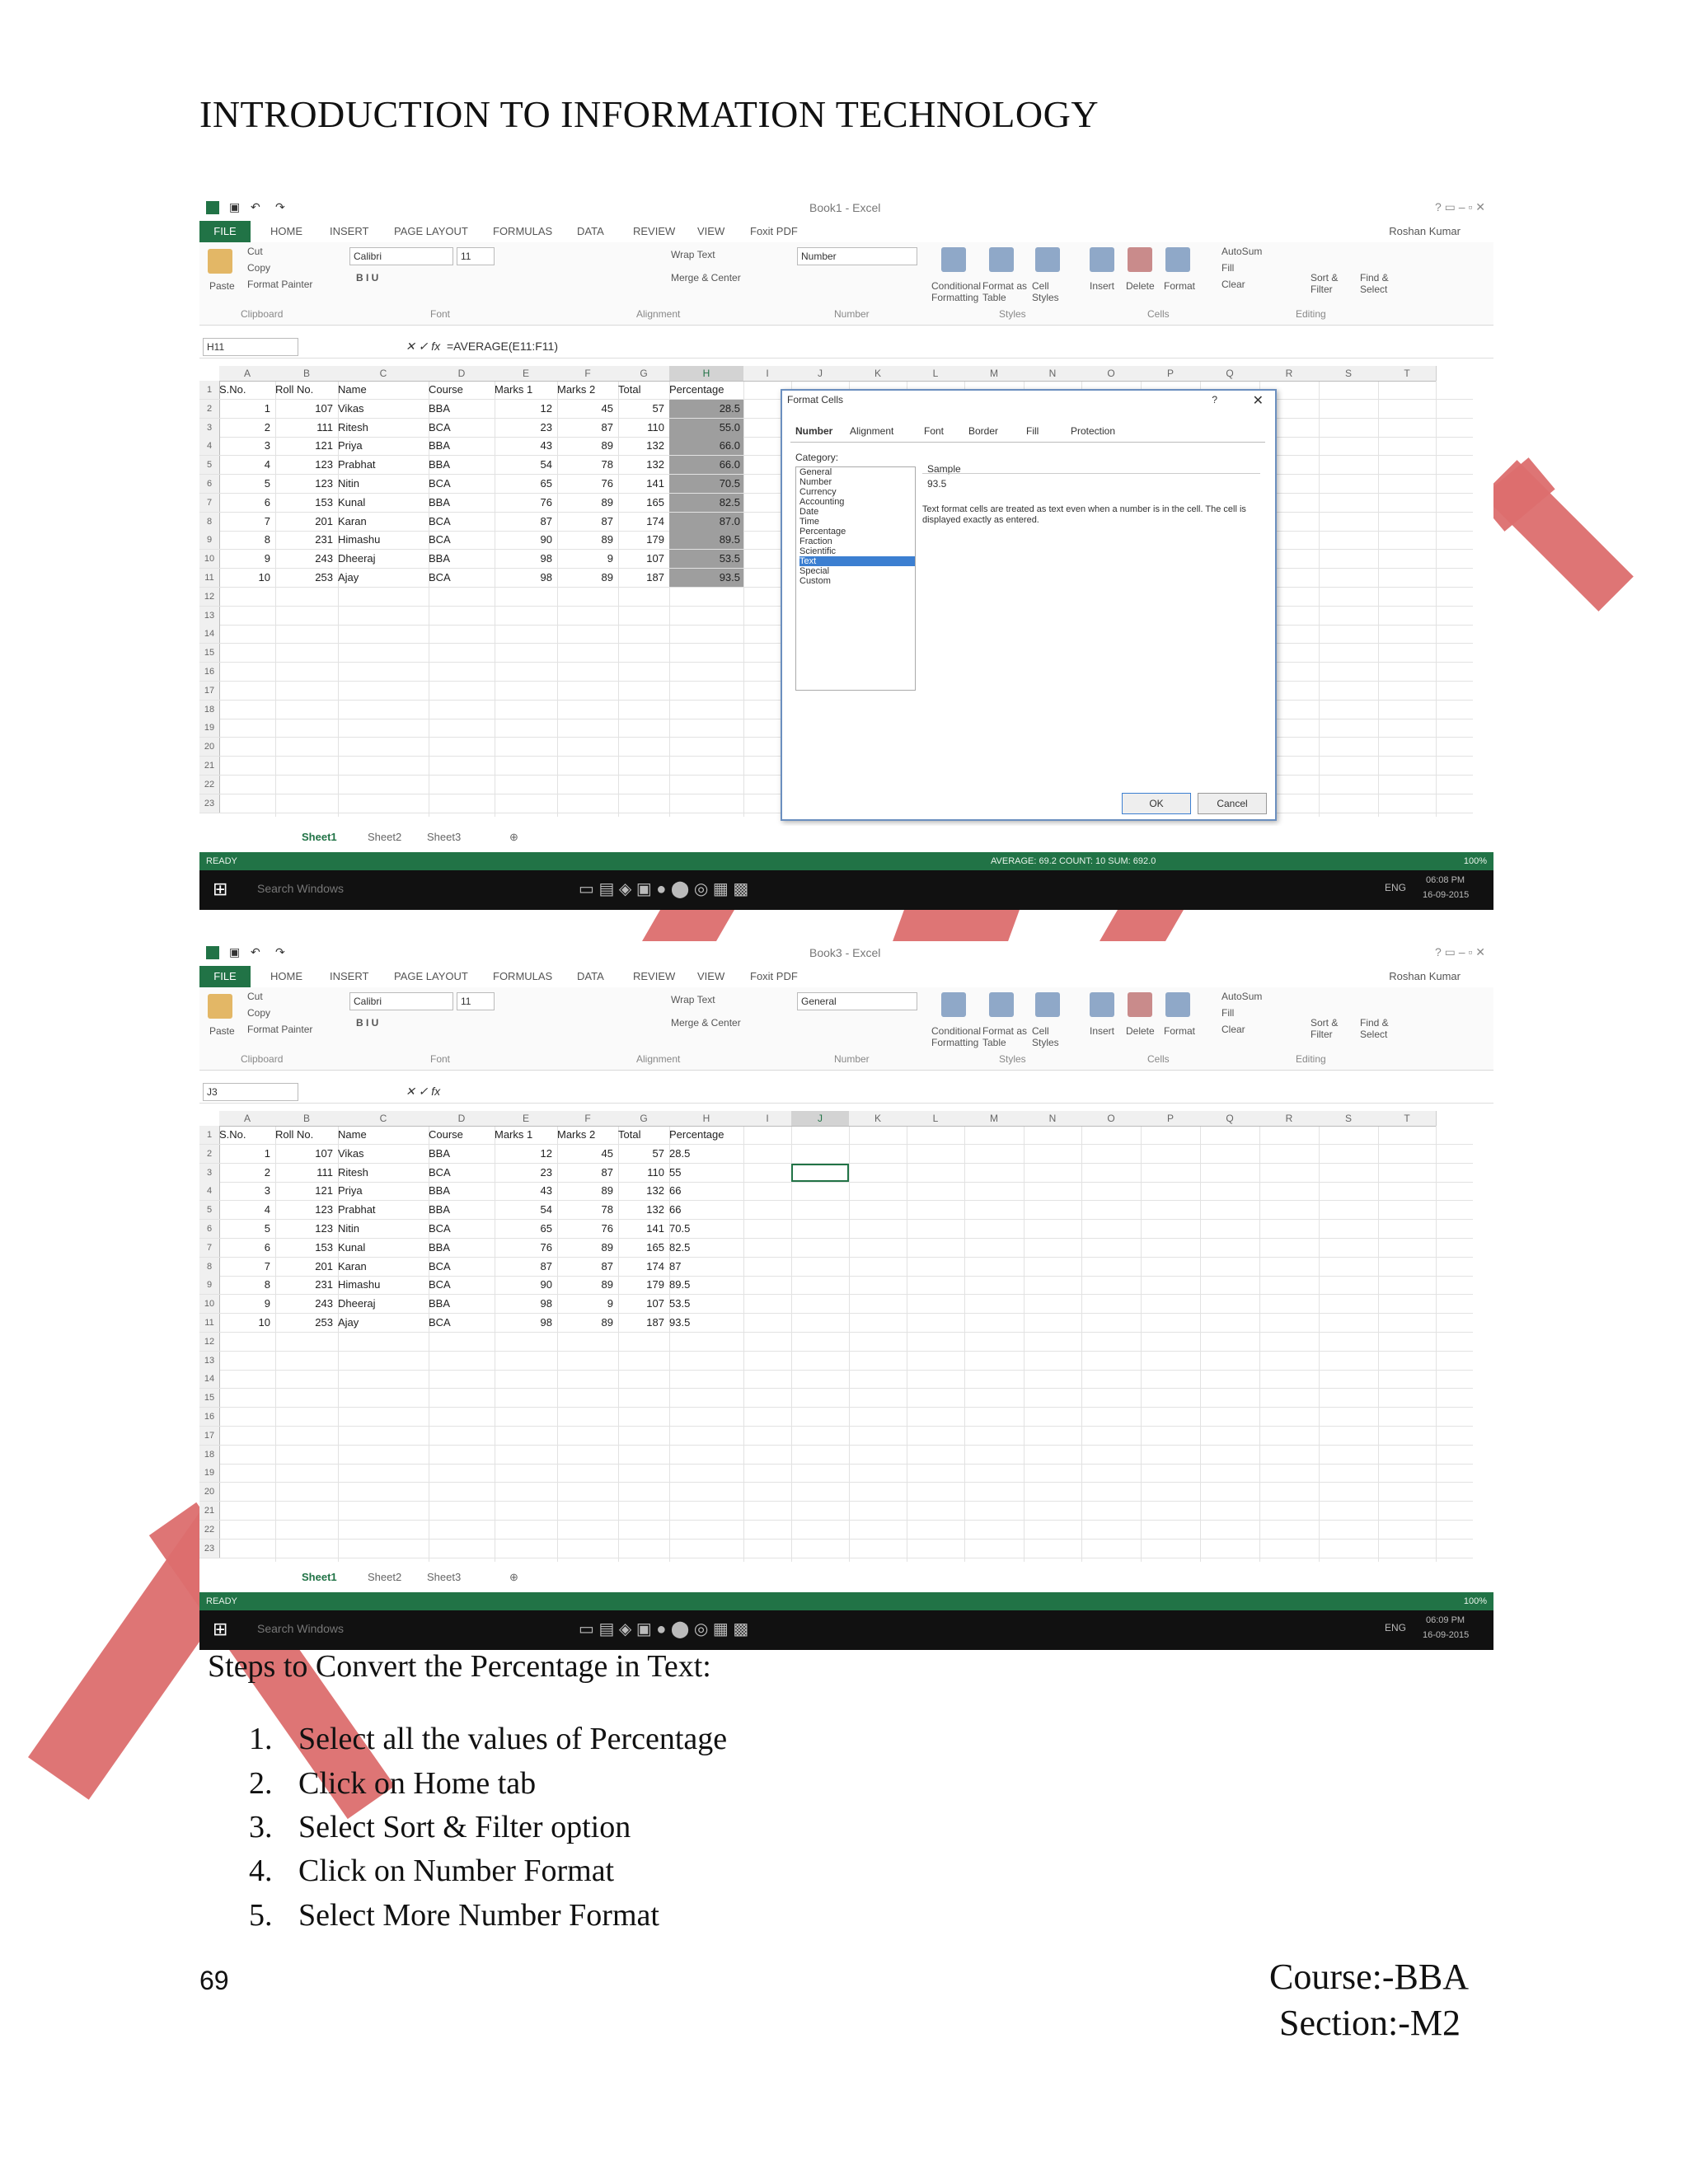 This screenshot has height=2184, width=1688. Describe the element at coordinates (244, 559) in the screenshot. I see `table-cell: 9` at that location.